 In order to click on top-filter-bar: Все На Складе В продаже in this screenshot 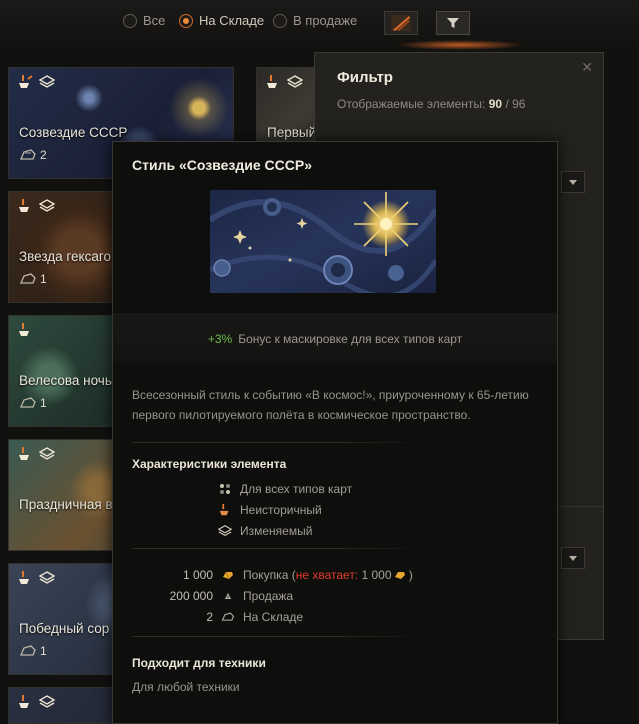, I will do `click(319, 22)`.